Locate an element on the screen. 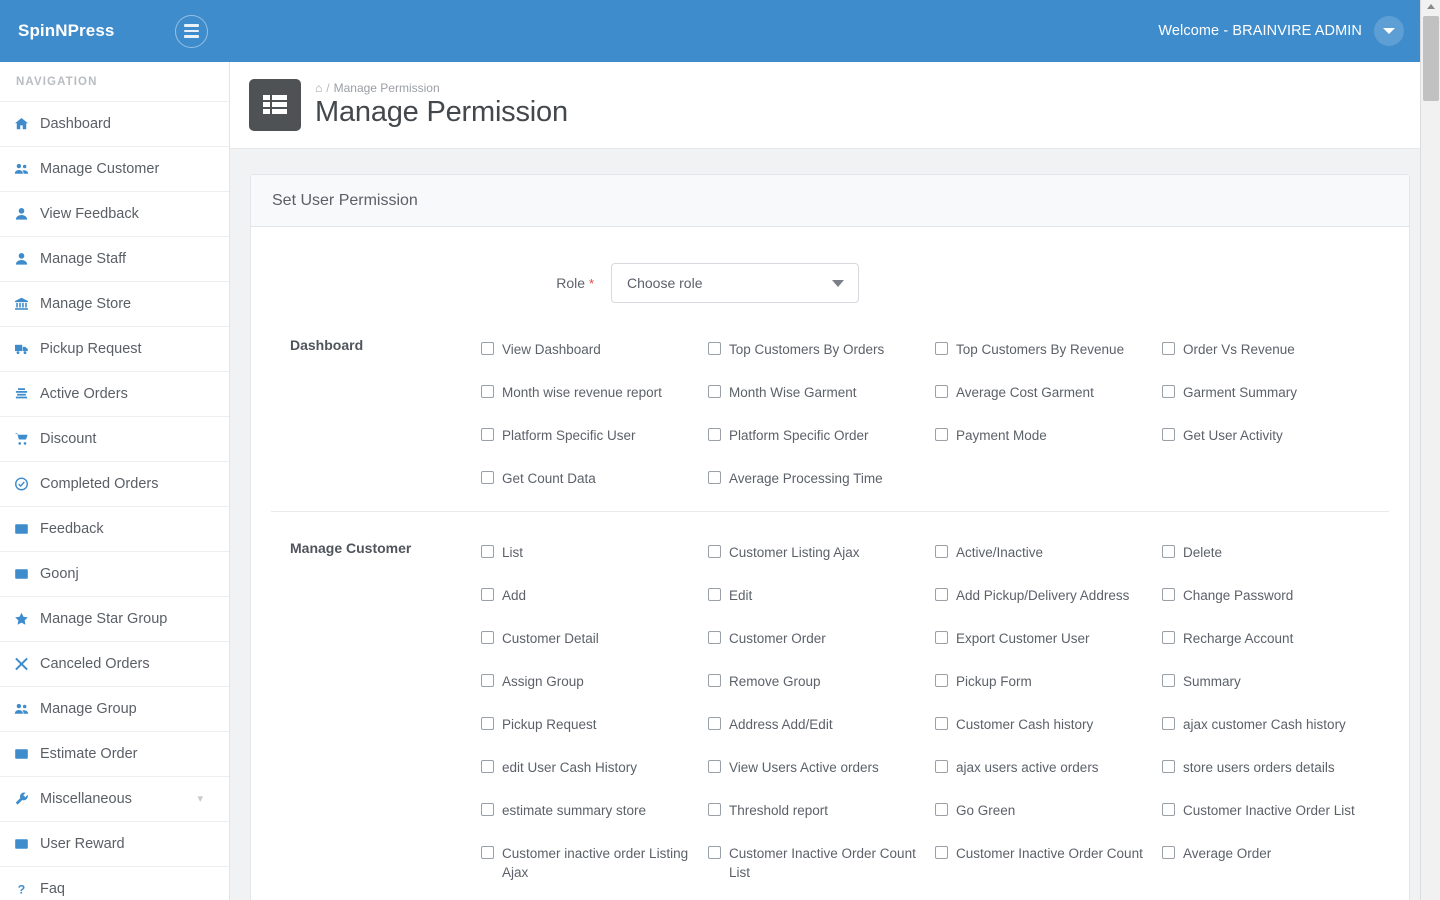 This screenshot has width=1440, height=900. scroll-up-arrow-icon is located at coordinates (1431, 6).